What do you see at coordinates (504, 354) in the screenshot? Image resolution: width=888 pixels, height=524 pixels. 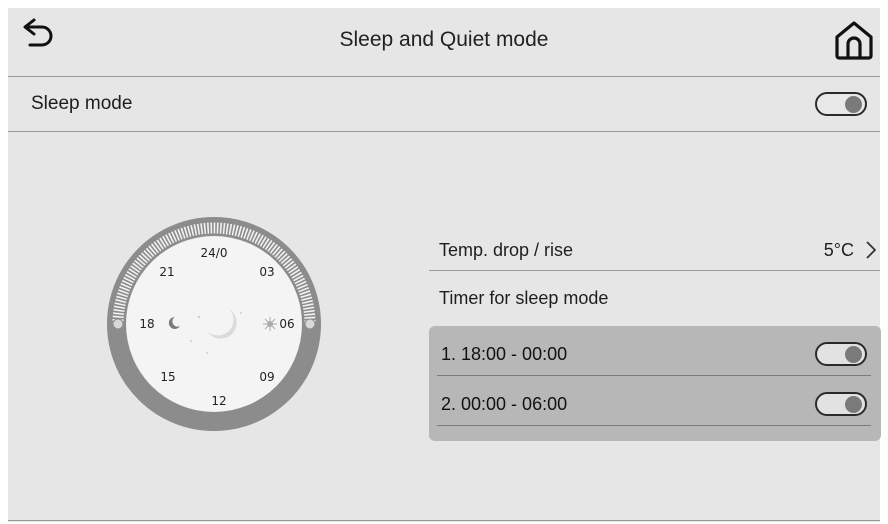 I see `timer-item-1-label: 1. 18:00 - 00:00` at bounding box center [504, 354].